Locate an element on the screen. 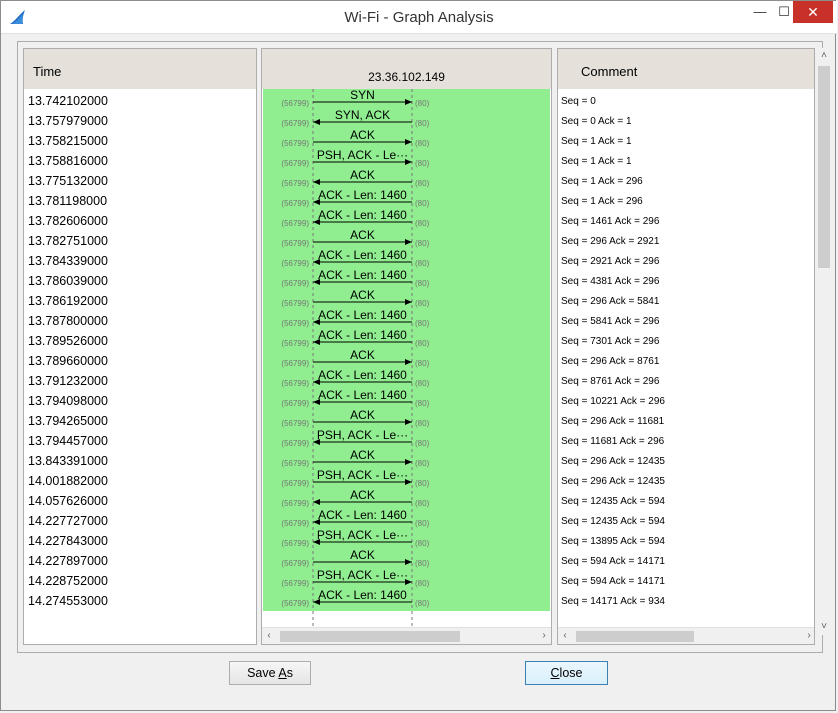 This screenshot has height=713, width=838. comment-hscroll-thumb is located at coordinates (635, 636).